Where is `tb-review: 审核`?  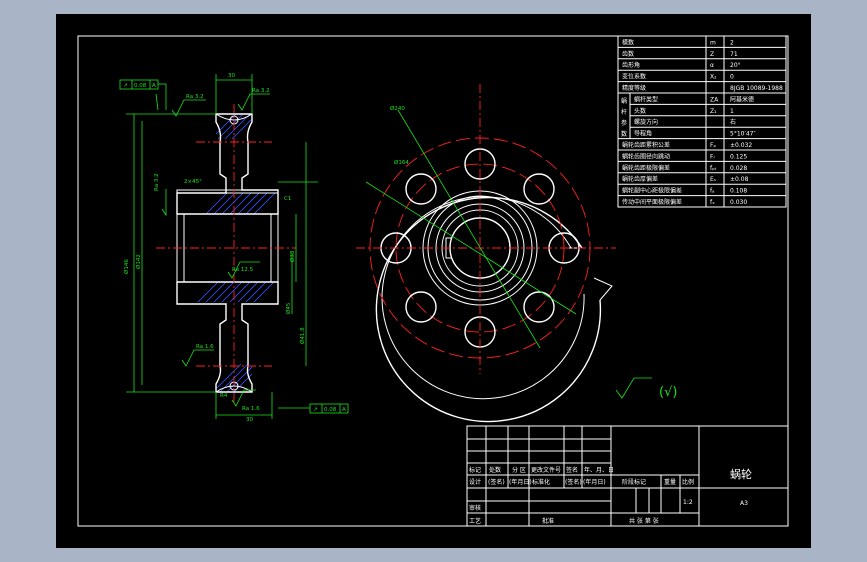 tb-review: 审核 is located at coordinates (475, 508).